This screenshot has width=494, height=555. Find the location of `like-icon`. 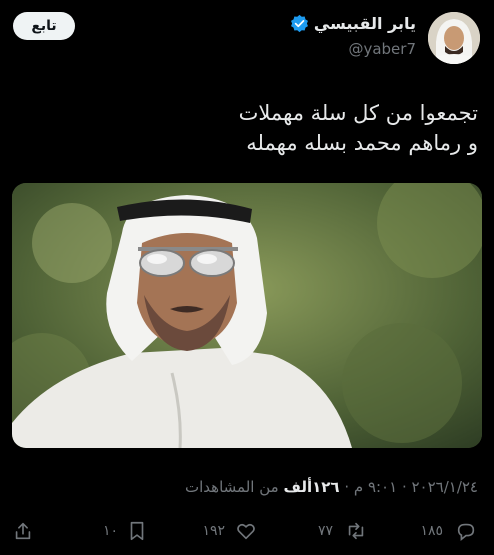

like-icon is located at coordinates (246, 531).